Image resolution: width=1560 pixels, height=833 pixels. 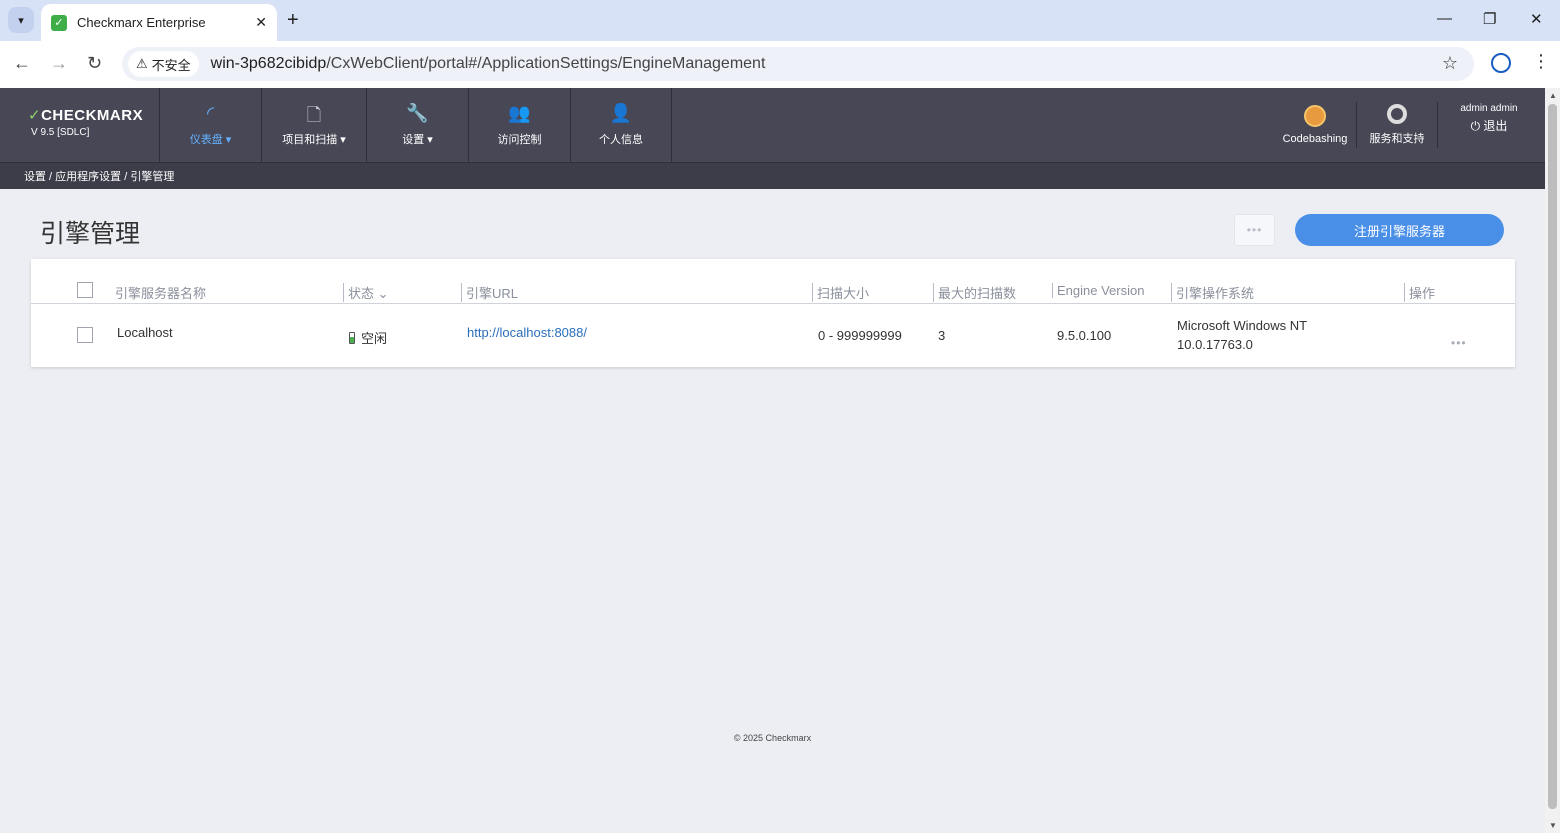 What do you see at coordinates (1552, 456) in the screenshot?
I see `scrollbar-thumb` at bounding box center [1552, 456].